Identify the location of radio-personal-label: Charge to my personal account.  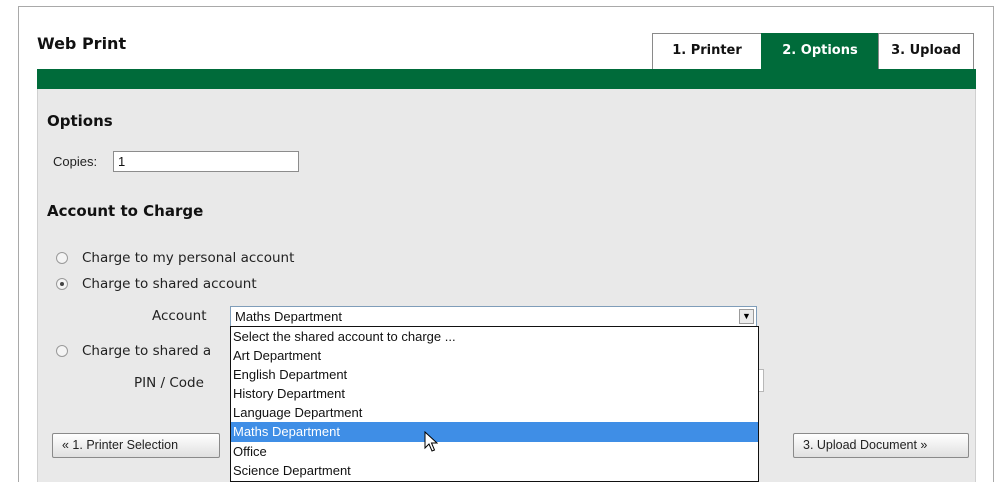
(188, 258).